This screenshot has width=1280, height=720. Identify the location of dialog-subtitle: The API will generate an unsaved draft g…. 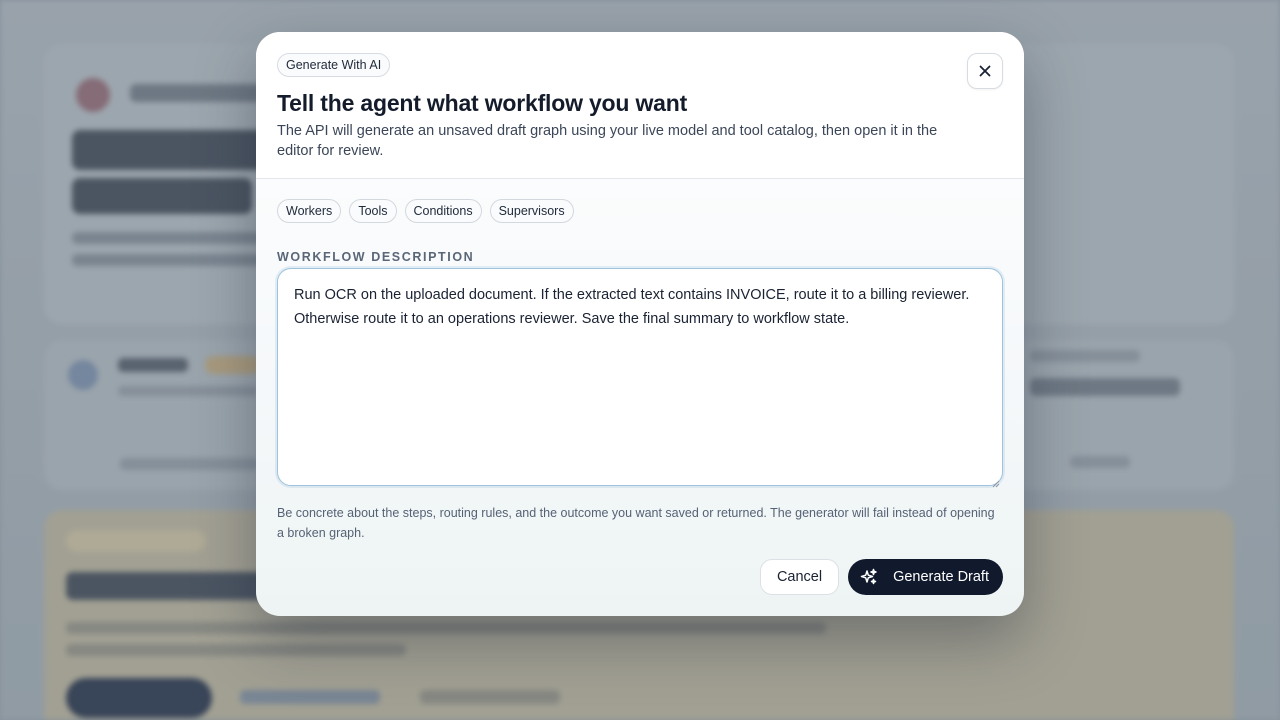
(607, 141).